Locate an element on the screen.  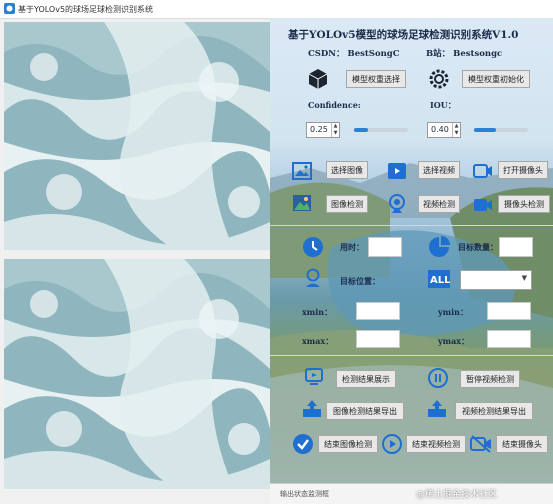
all-icon: ALL is located at coordinates (439, 279).